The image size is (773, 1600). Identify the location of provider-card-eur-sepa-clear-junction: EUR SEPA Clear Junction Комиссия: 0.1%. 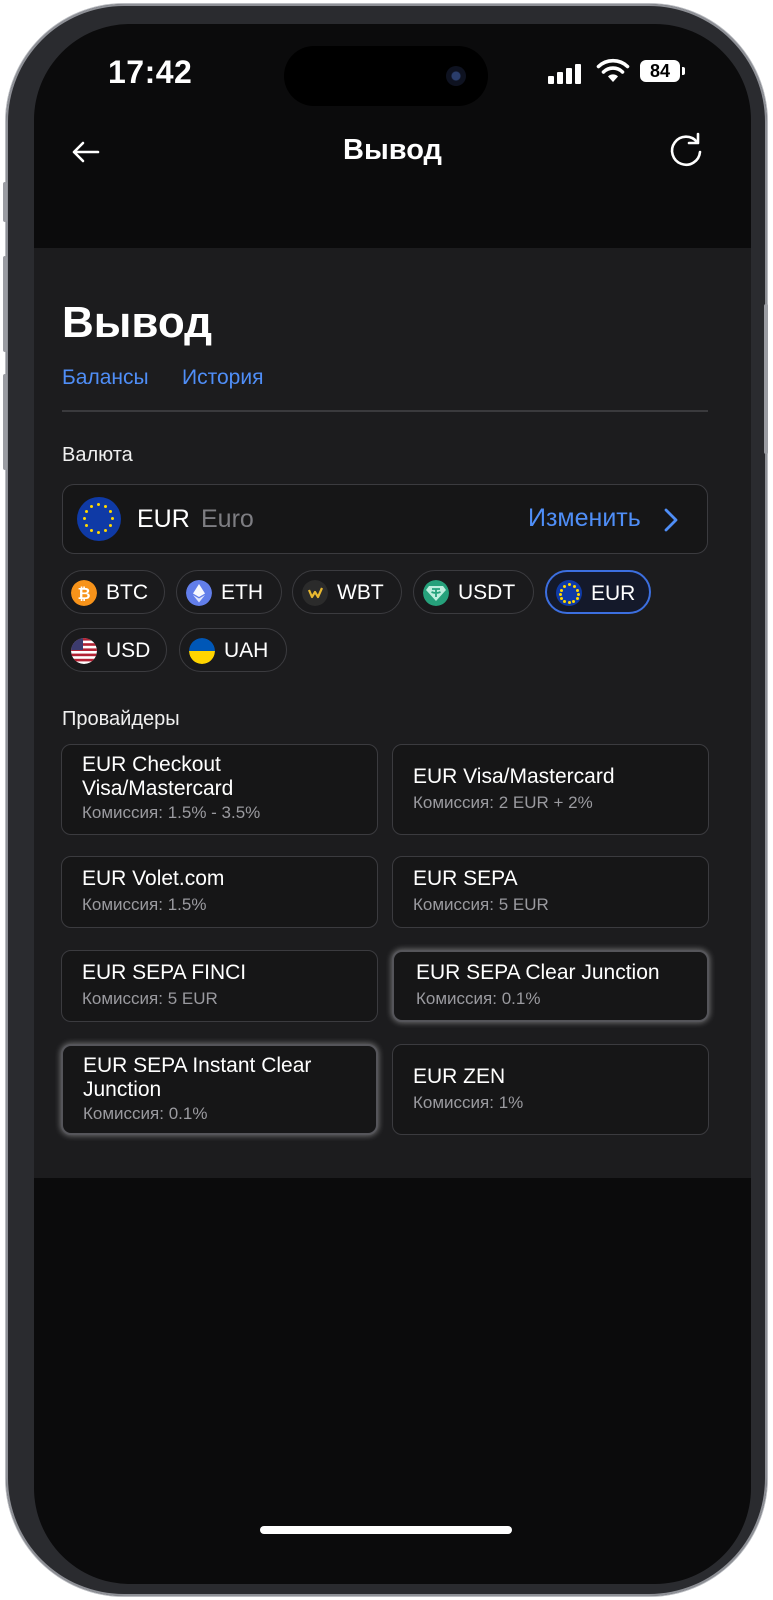
(550, 986).